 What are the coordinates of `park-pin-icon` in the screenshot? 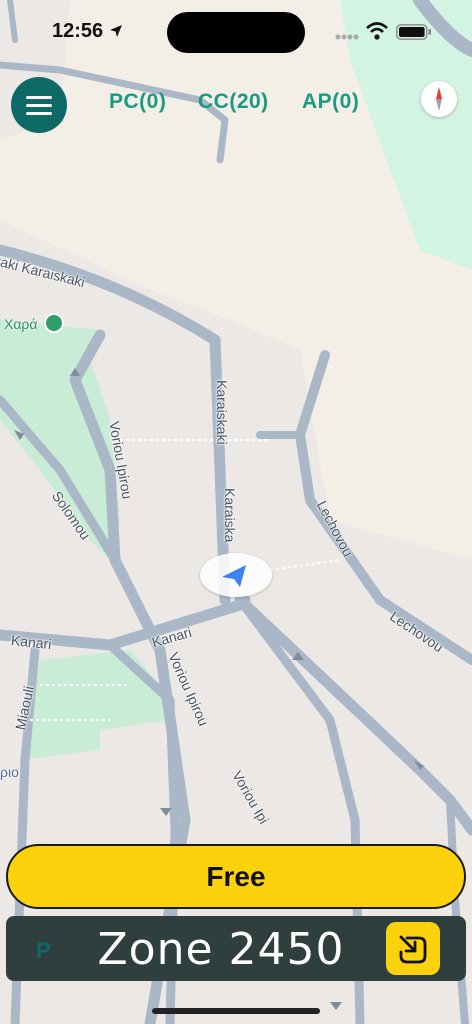 It's located at (54, 323).